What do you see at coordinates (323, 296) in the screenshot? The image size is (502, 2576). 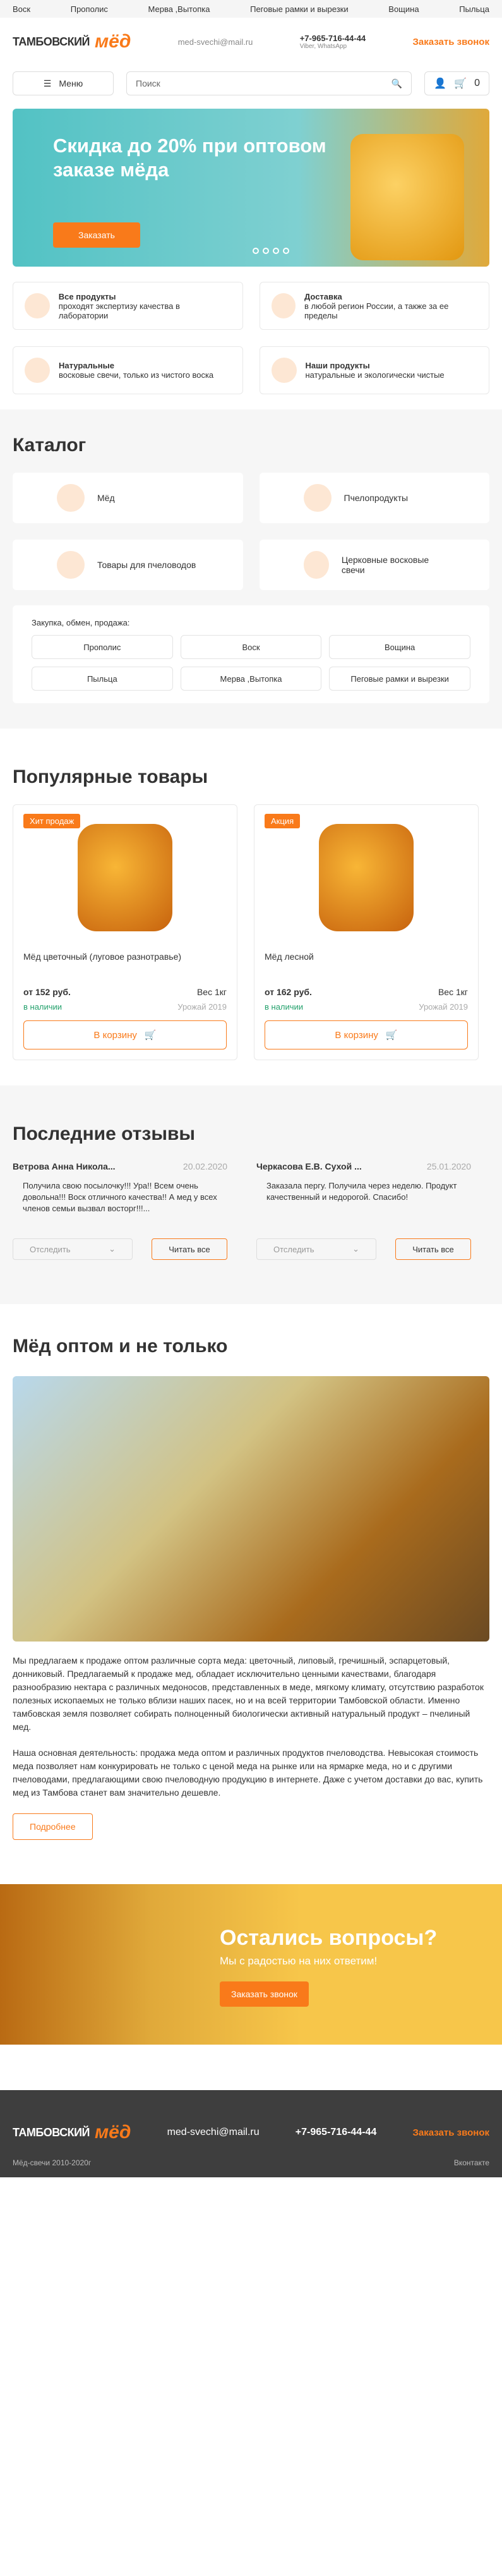 I see `benefit-title: Доставка` at bounding box center [323, 296].